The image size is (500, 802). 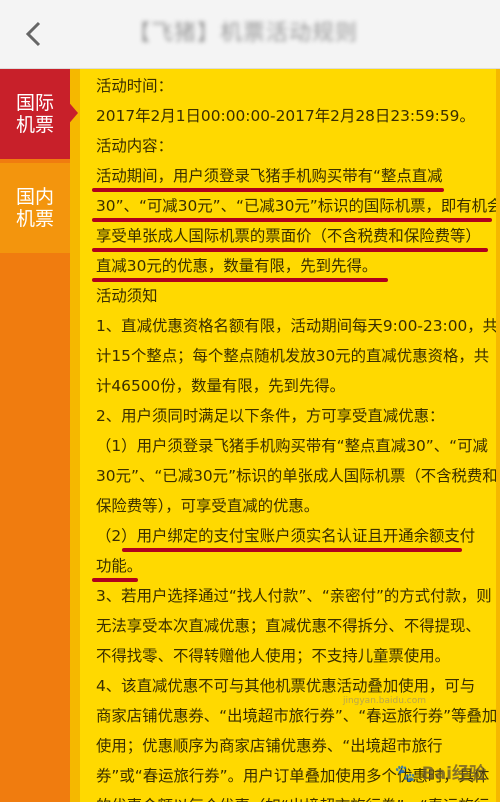 I want to click on rule-line: 无法享受本次直减优惠；直减优惠不得拆分、不得提现、, so click(x=288, y=626).